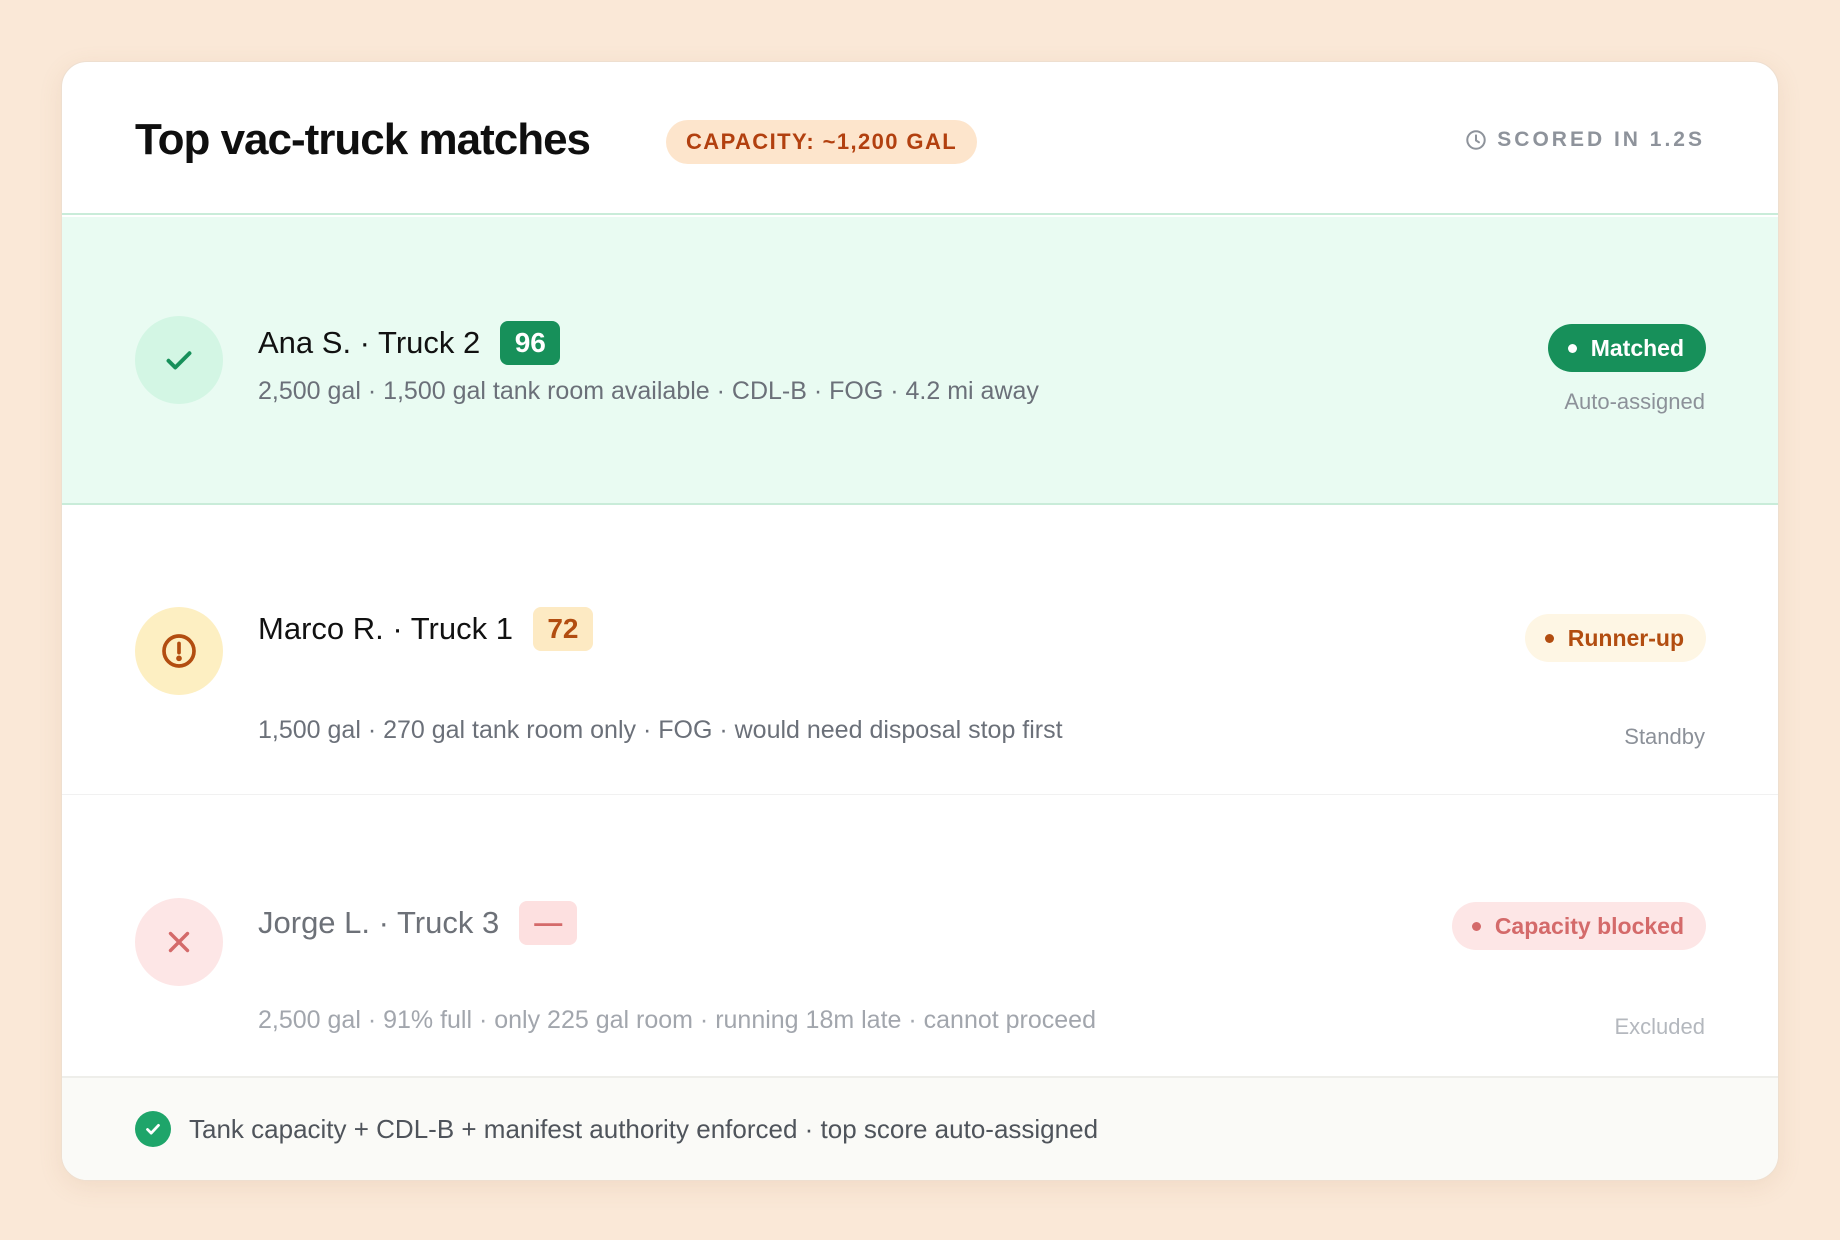 Image resolution: width=1840 pixels, height=1240 pixels. I want to click on sub-status: Excluded, so click(1659, 1026).